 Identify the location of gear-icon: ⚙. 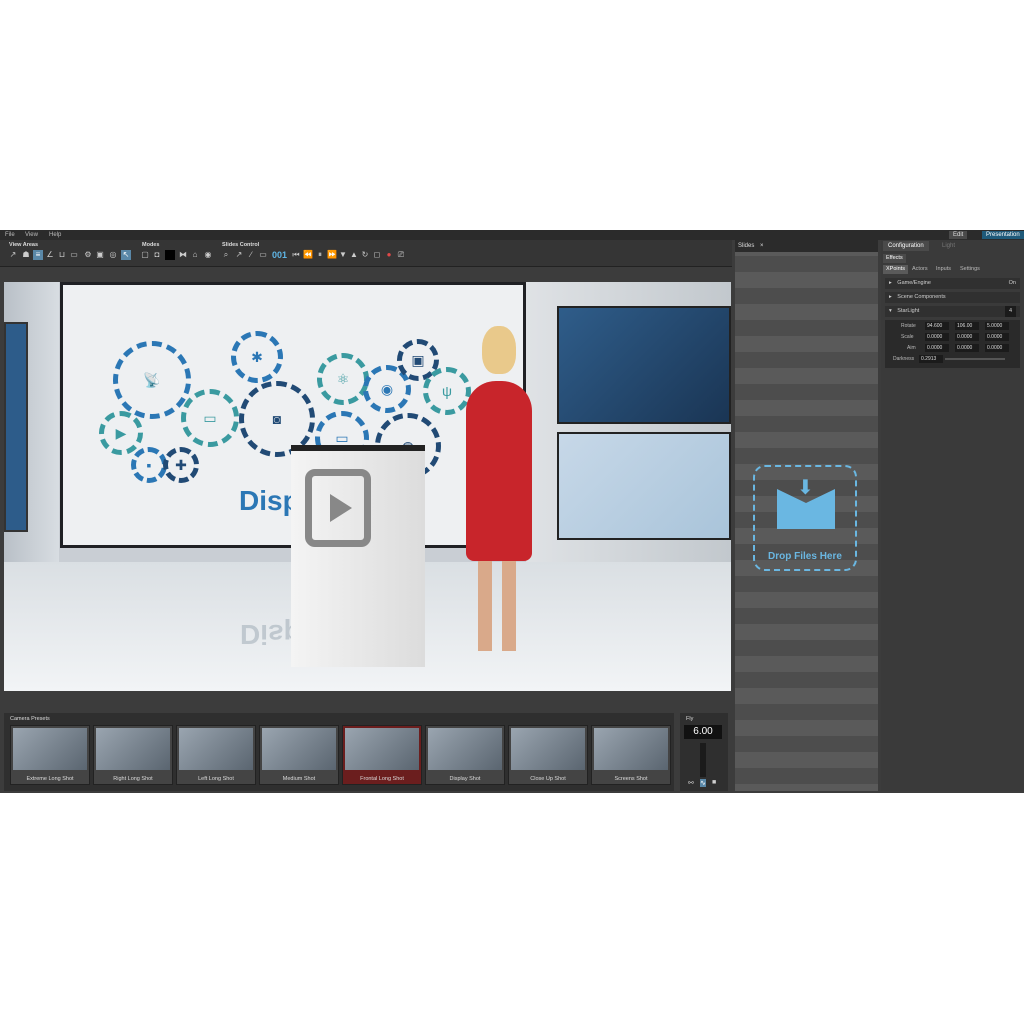
(88, 255).